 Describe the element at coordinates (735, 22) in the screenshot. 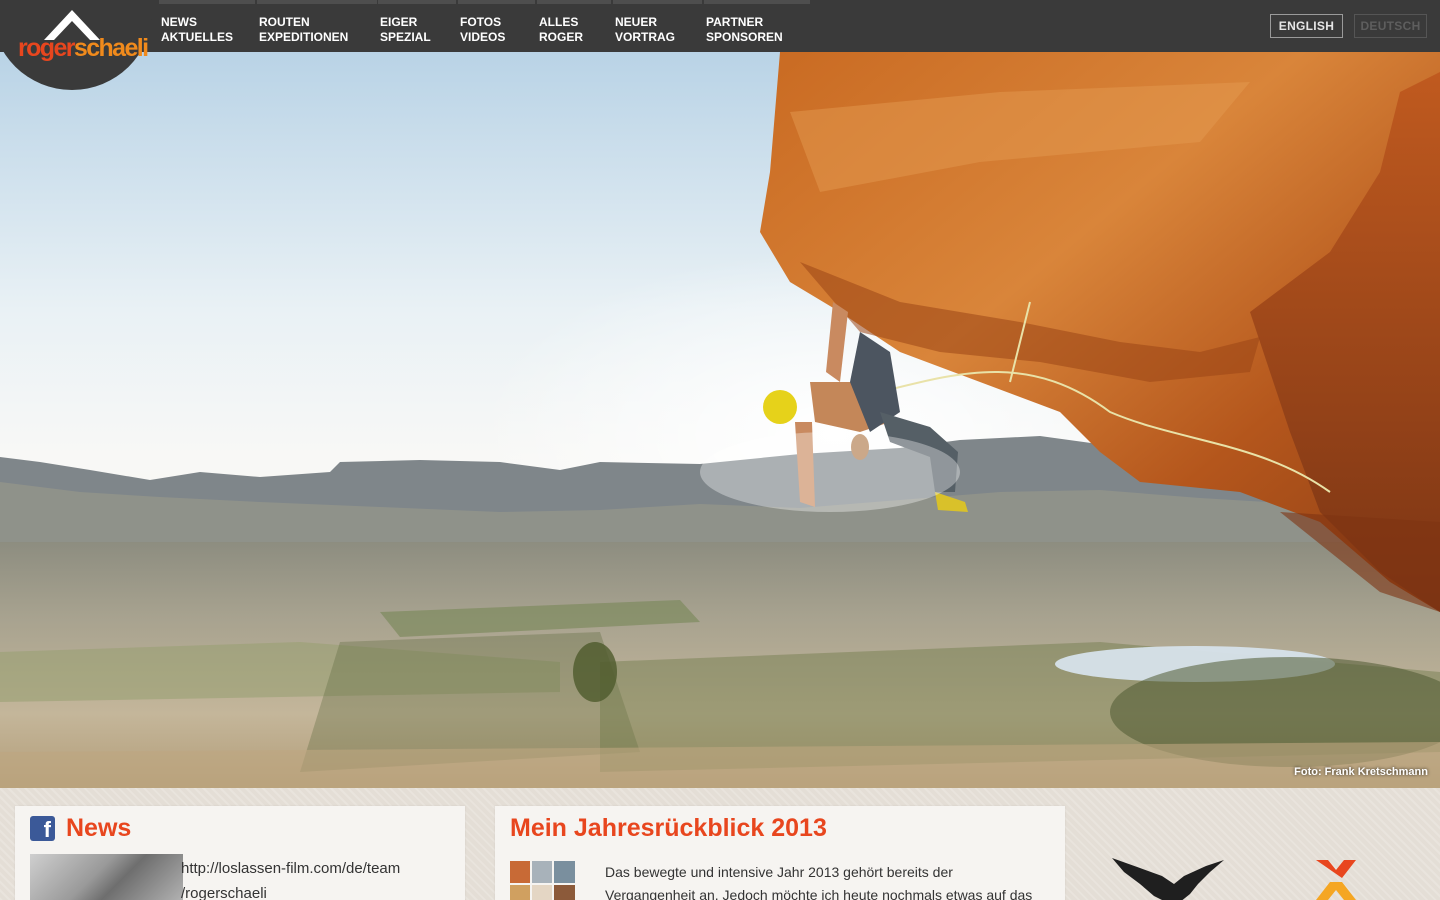

I see `nav-item-line1: PARTNER` at that location.